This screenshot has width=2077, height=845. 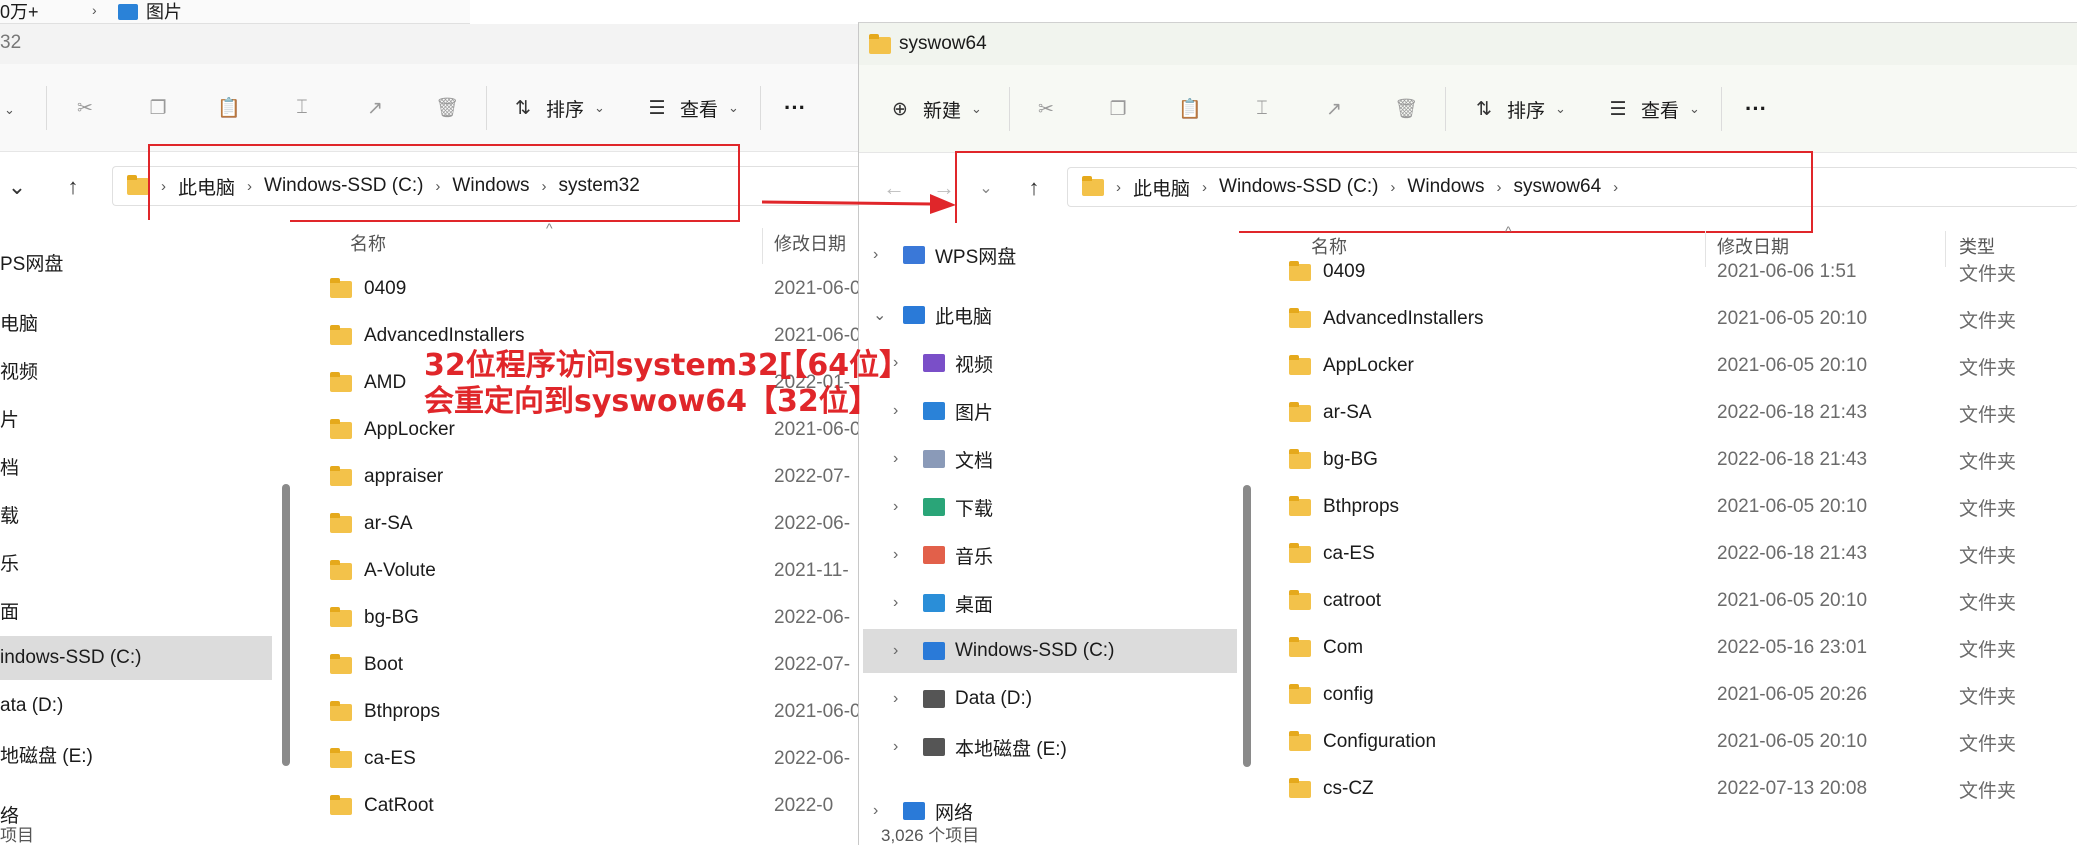 What do you see at coordinates (596, 806) in the screenshot?
I see `table-row: CatRoot 2022-0` at bounding box center [596, 806].